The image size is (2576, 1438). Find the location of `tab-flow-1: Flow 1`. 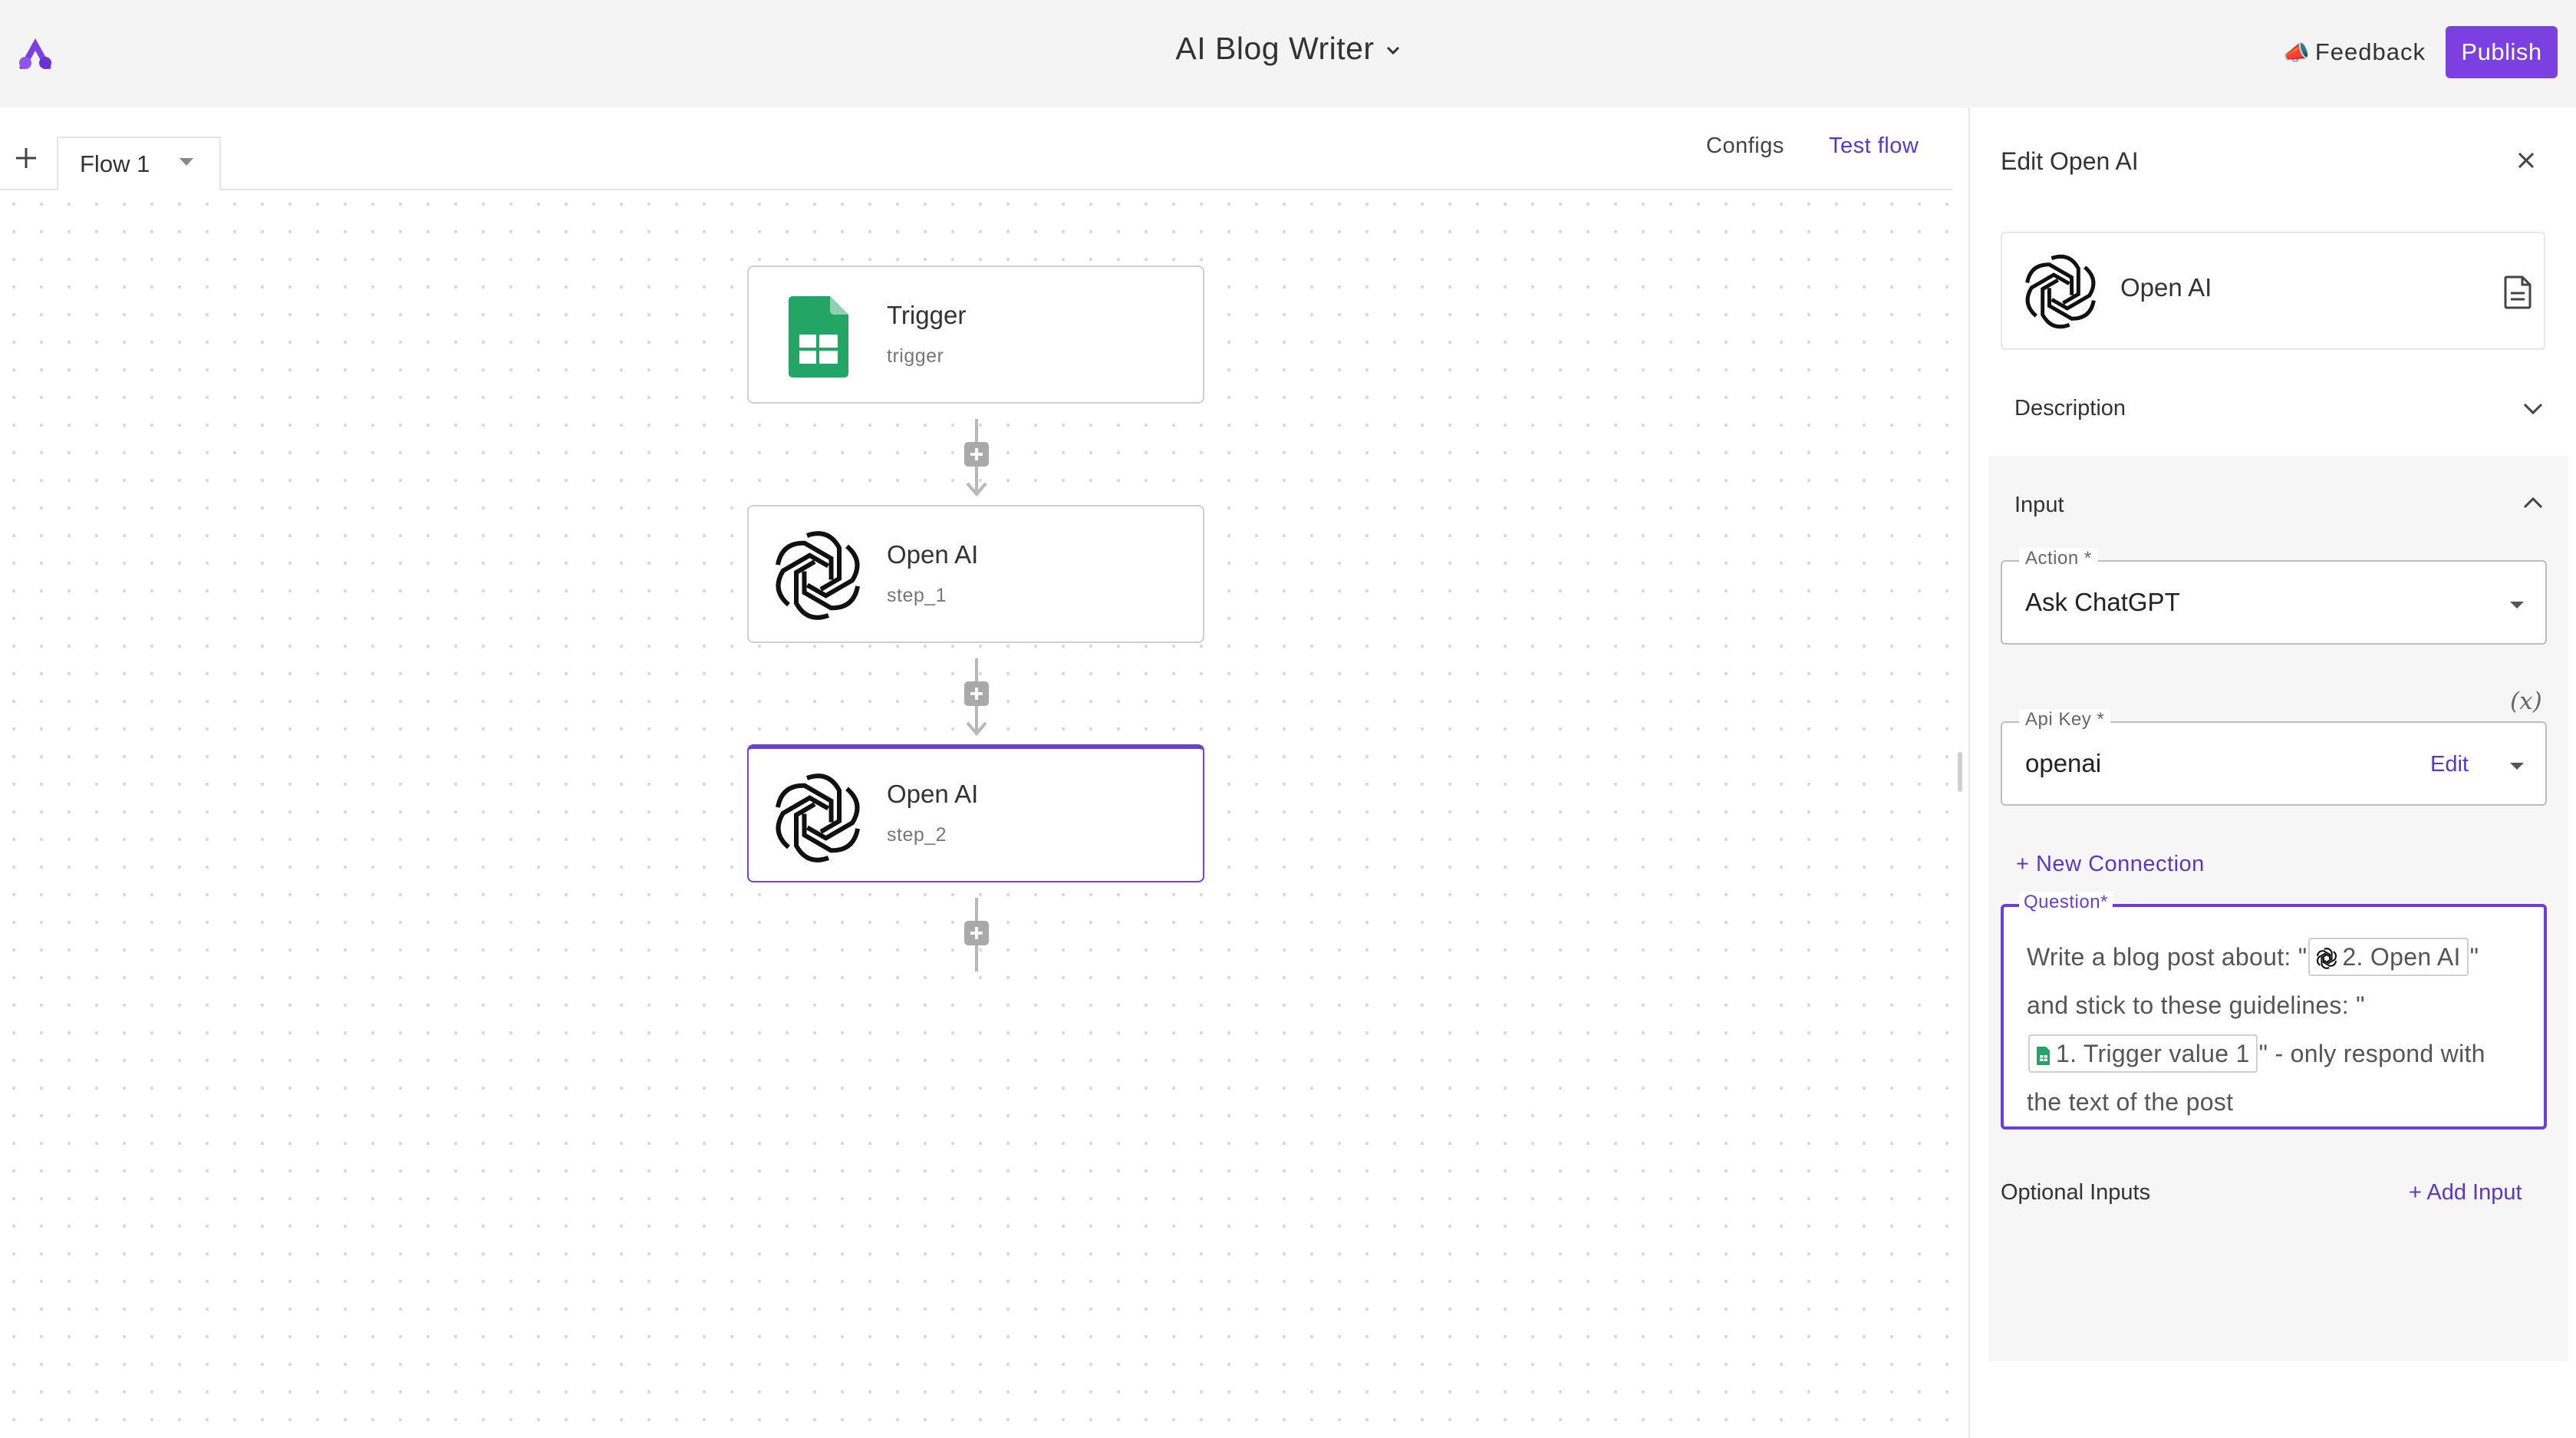

tab-flow-1: Flow 1 is located at coordinates (139, 163).